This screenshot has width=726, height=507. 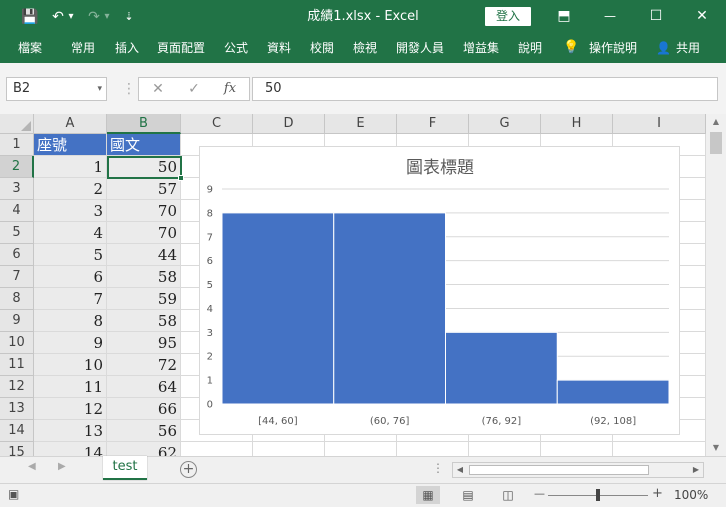 What do you see at coordinates (17, 409) in the screenshot?
I see `row-header-13: 13` at bounding box center [17, 409].